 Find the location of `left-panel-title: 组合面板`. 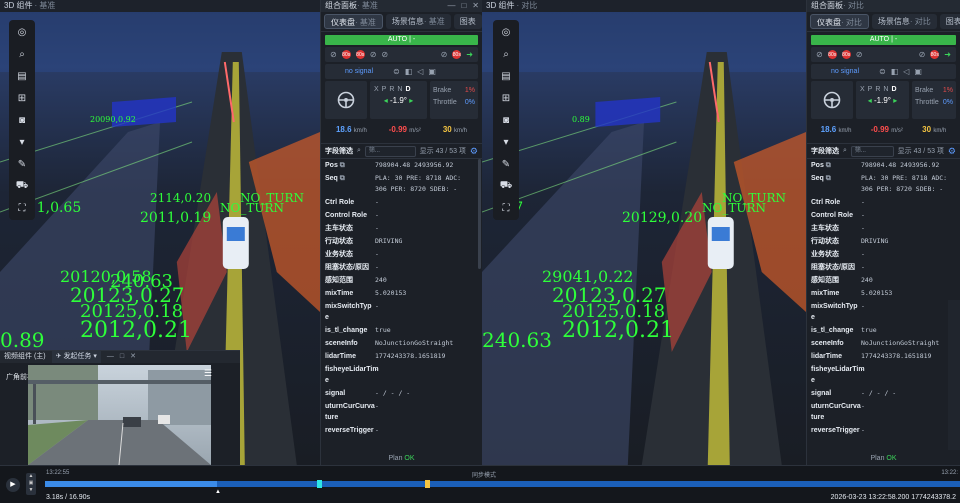

left-panel-title: 组合面板 is located at coordinates (341, 5).